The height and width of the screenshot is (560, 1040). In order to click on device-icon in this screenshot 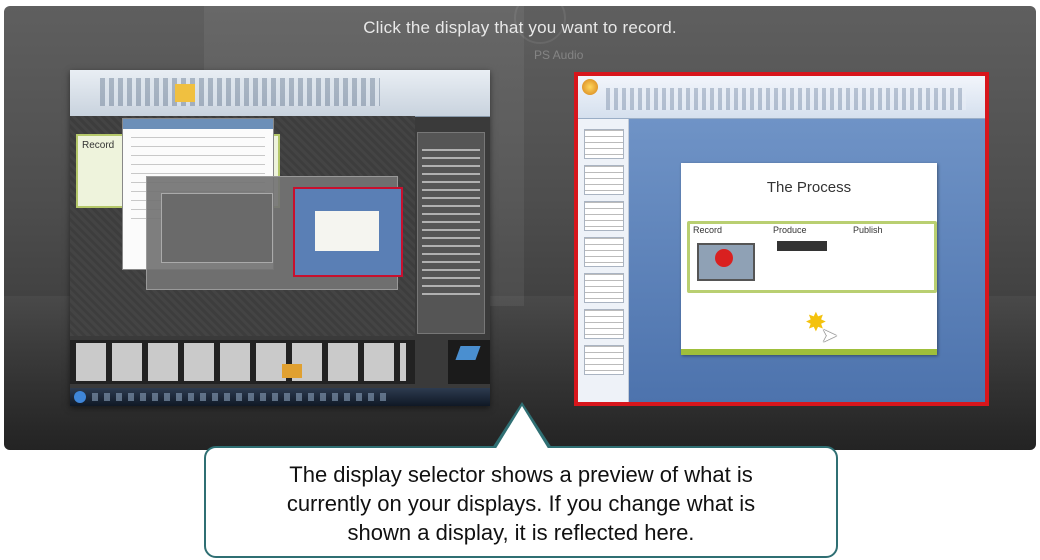, I will do `click(802, 246)`.